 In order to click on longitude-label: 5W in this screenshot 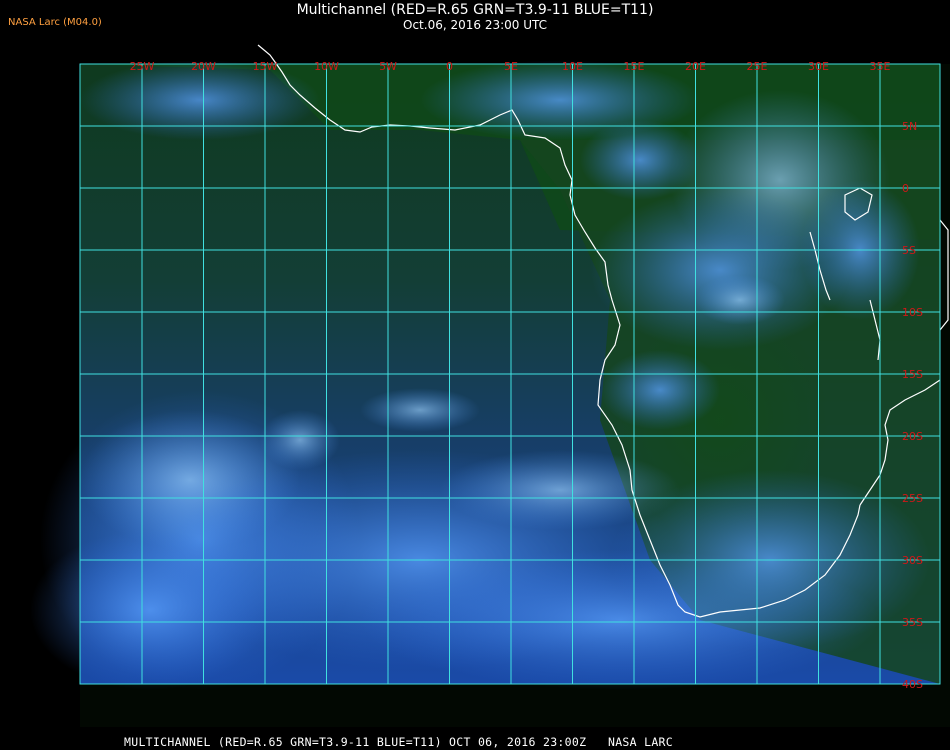, I will do `click(388, 66)`.